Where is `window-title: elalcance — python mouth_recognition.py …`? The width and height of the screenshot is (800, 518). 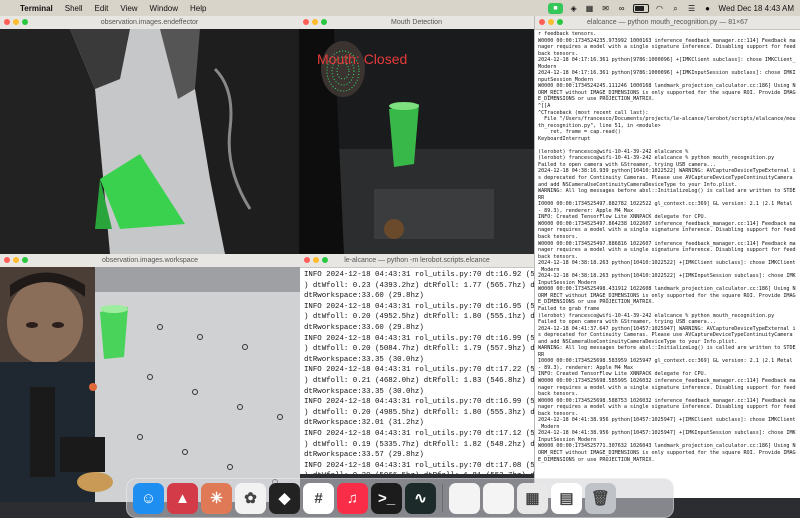 window-title: elalcance — python mouth_recognition.py … is located at coordinates (667, 22).